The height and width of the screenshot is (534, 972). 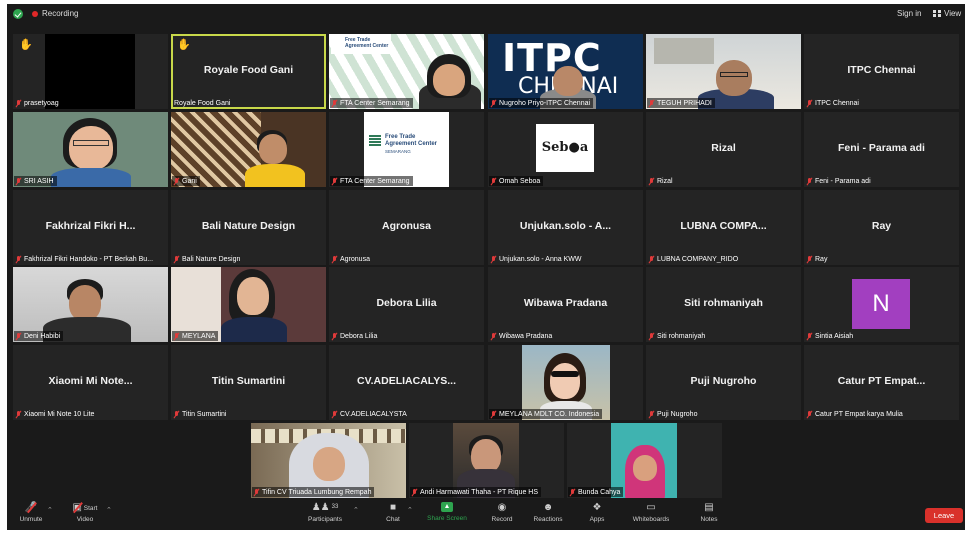 I want to click on participant-tile: Deni Habibi, so click(x=90, y=304).